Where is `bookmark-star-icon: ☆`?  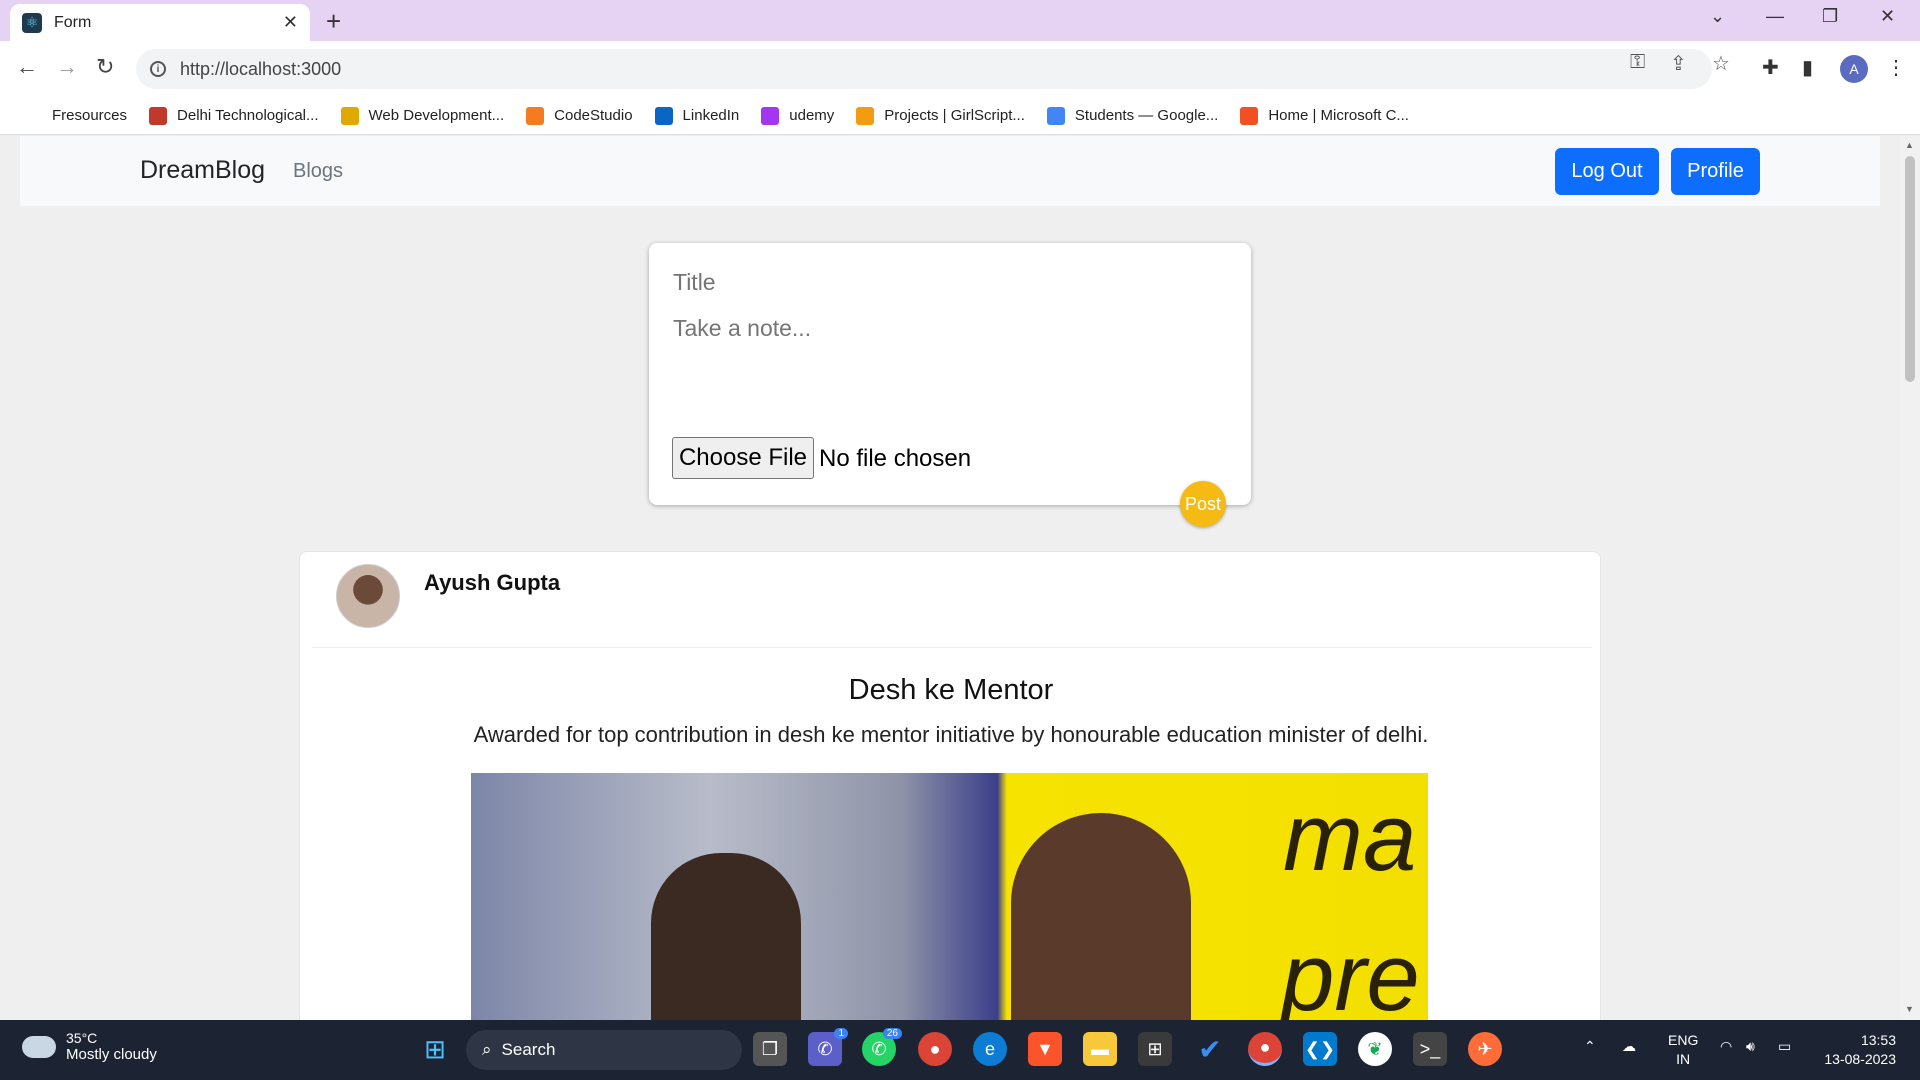 bookmark-star-icon: ☆ is located at coordinates (1721, 63).